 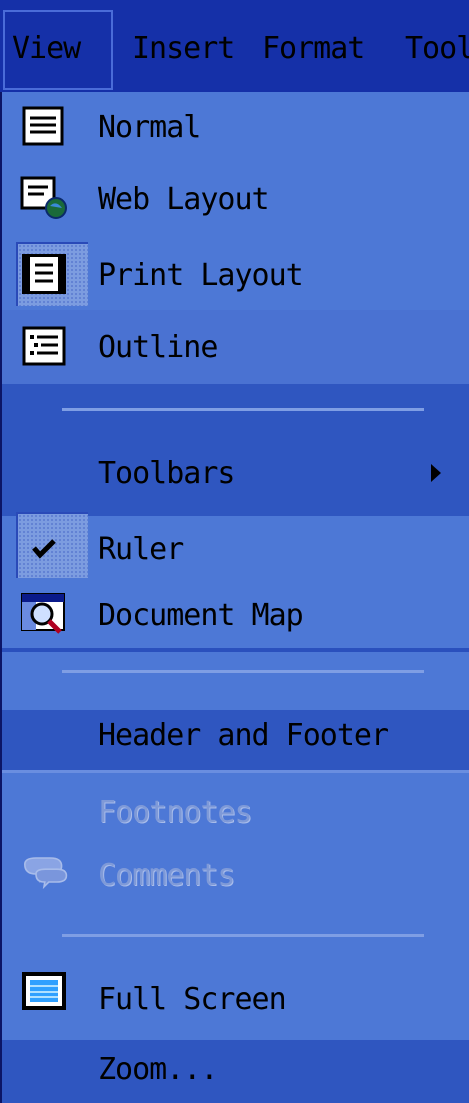 What do you see at coordinates (46, 49) in the screenshot?
I see `menu-view: View` at bounding box center [46, 49].